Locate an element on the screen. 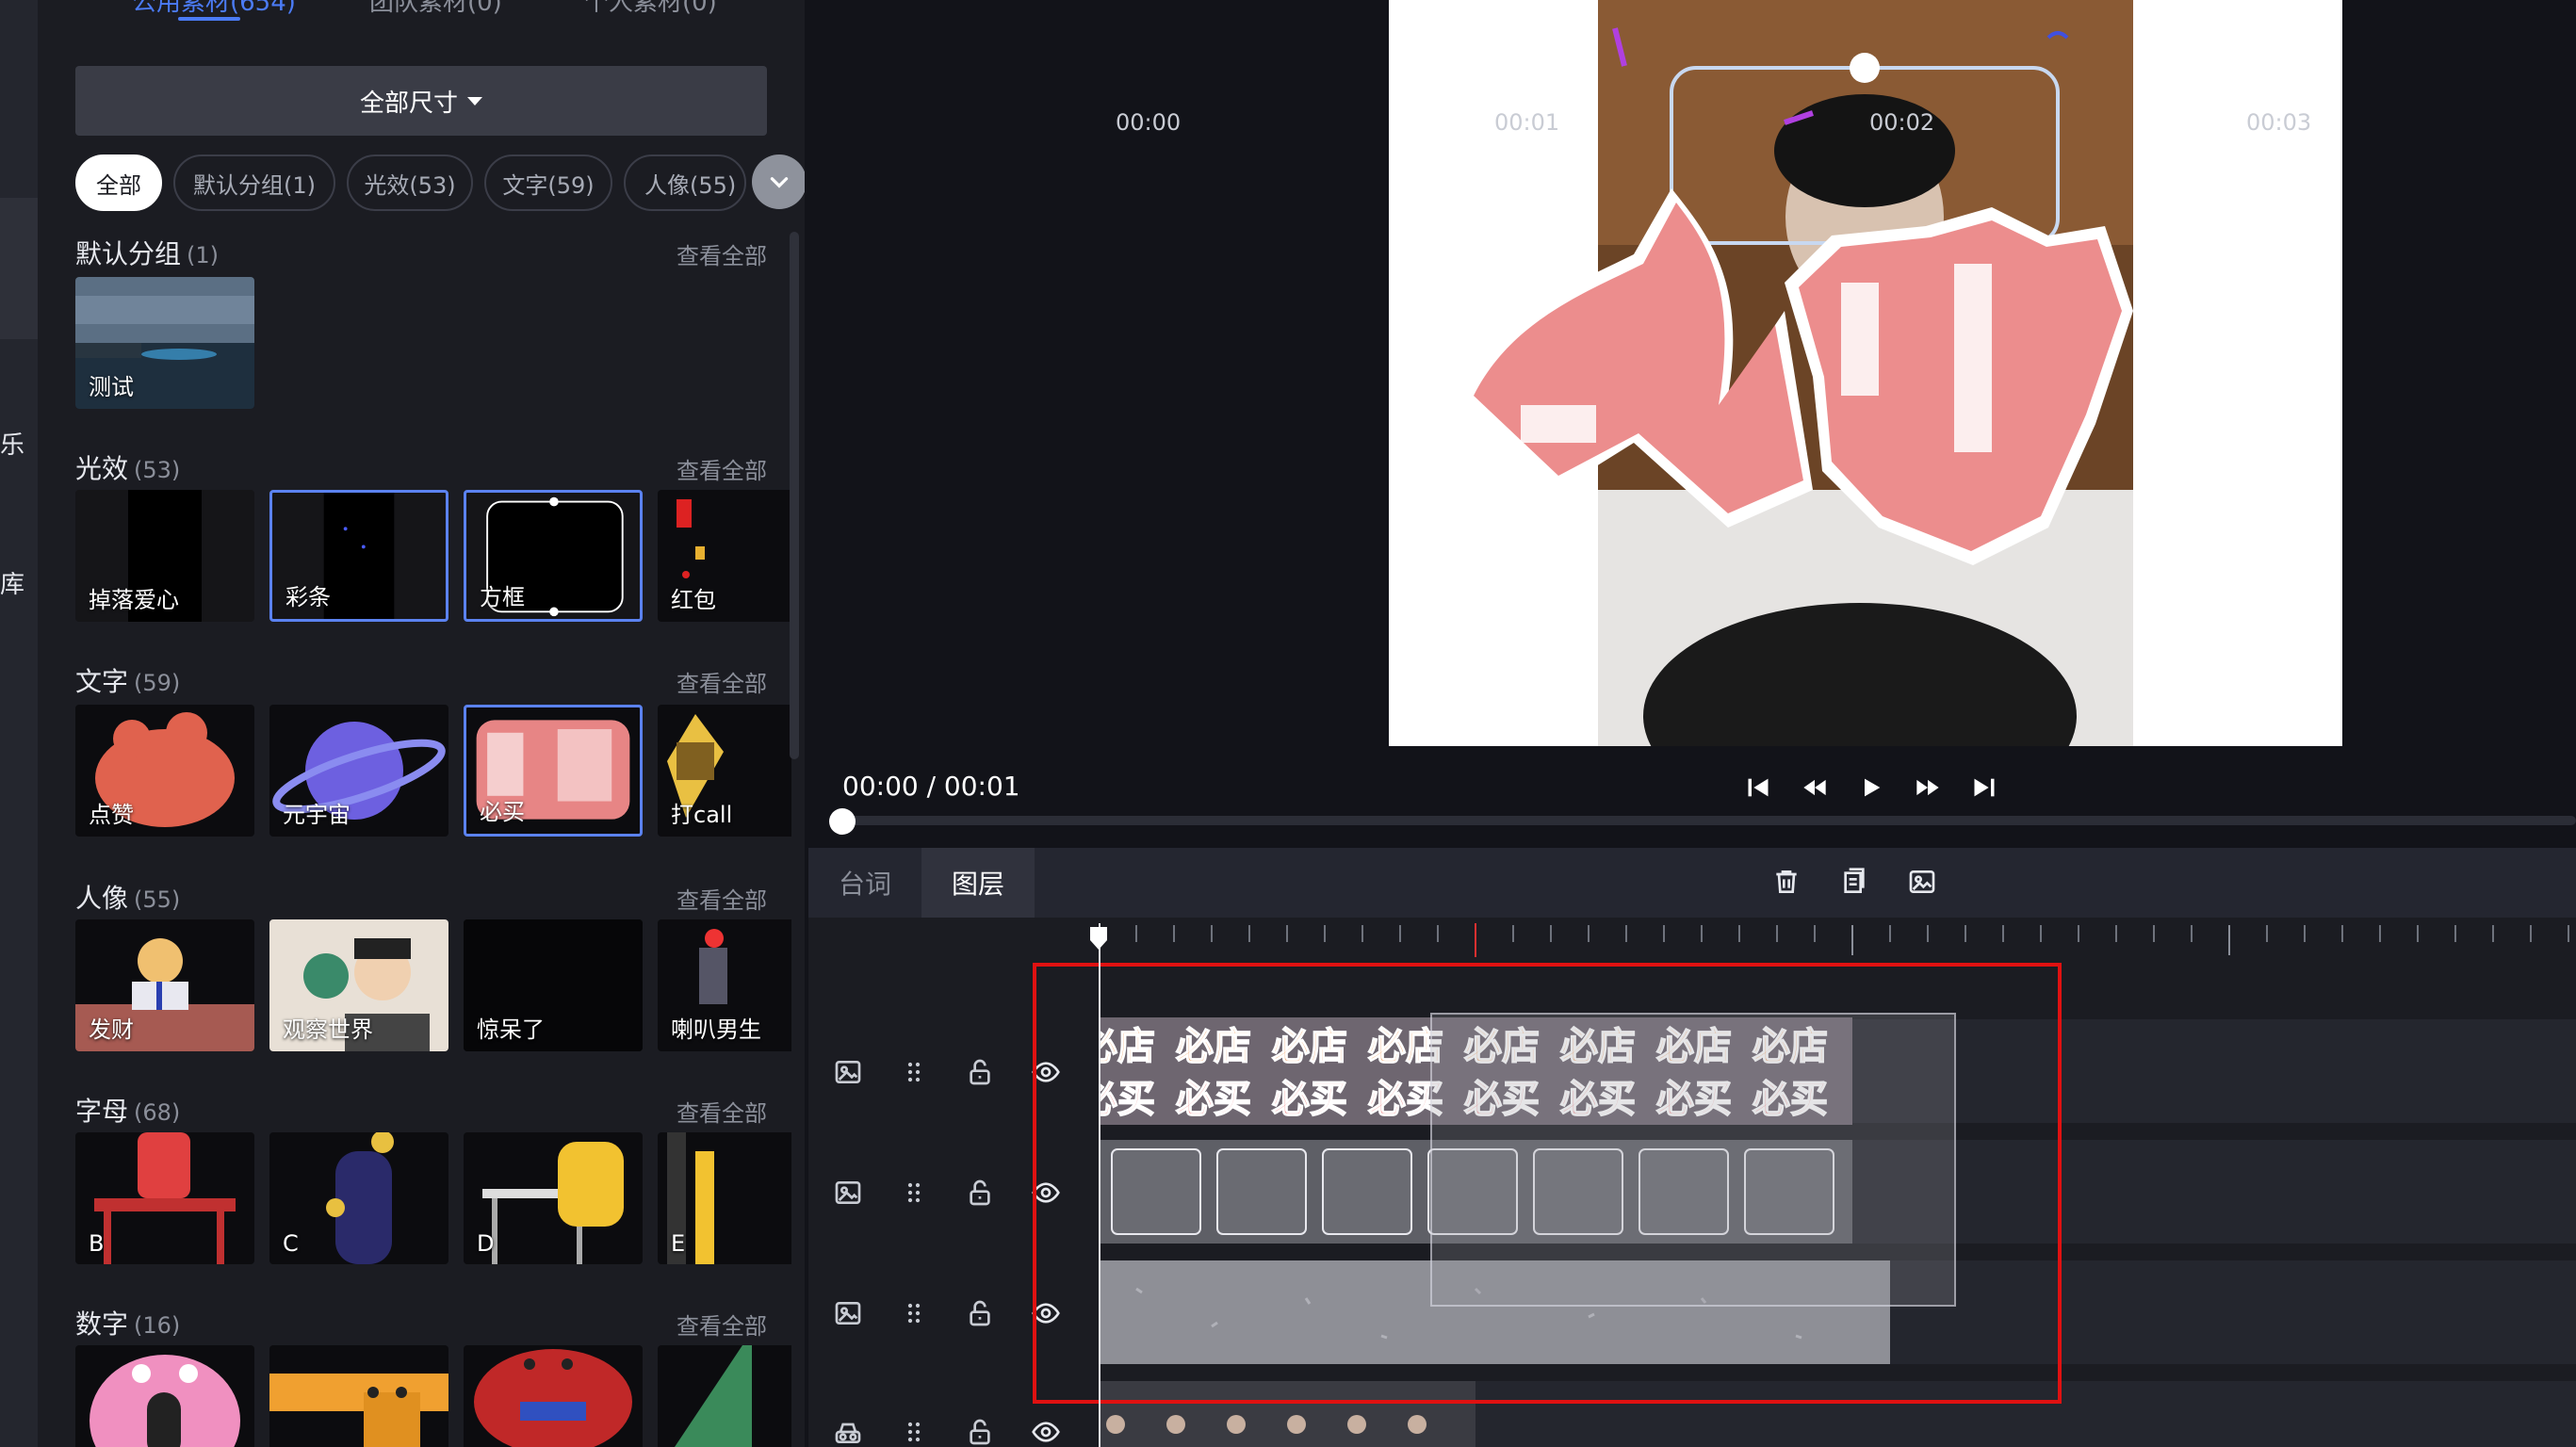  material-thumb: 掉落爱心 is located at coordinates (164, 556).